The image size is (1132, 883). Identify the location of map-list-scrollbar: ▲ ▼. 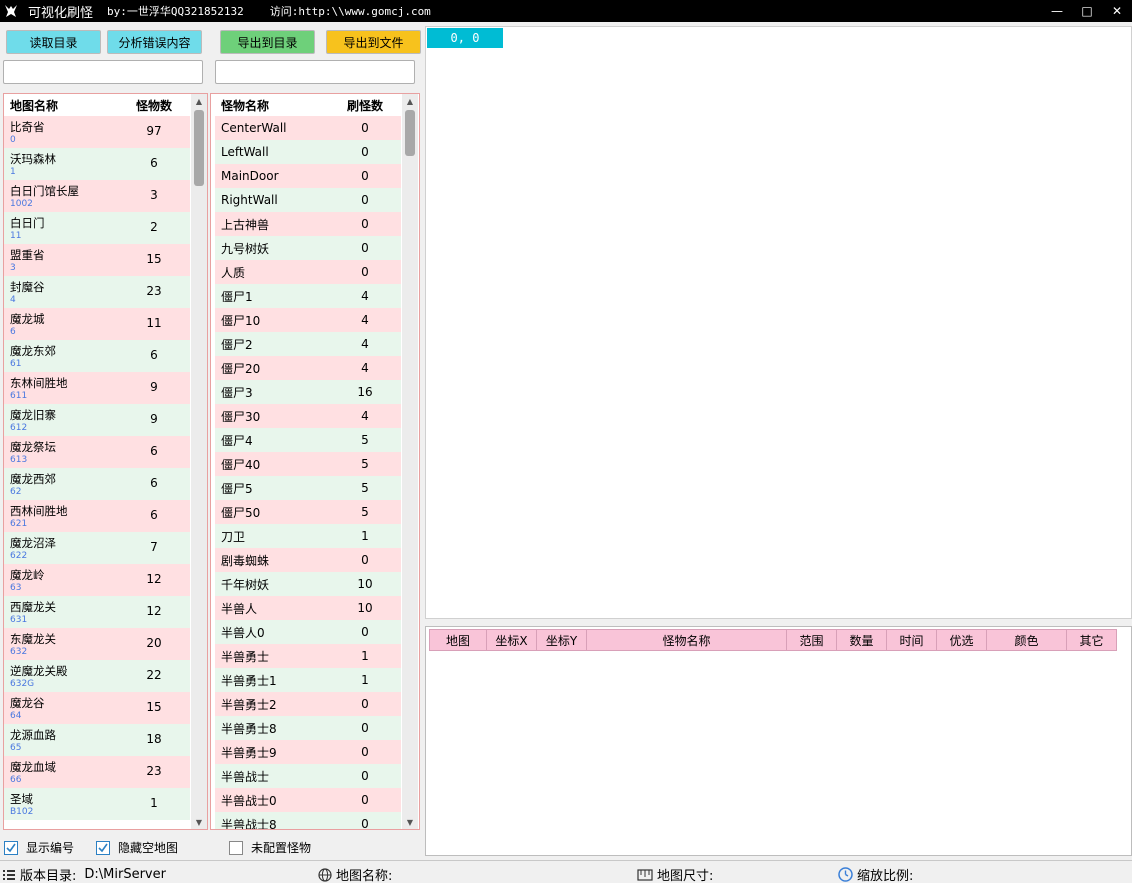
(199, 461).